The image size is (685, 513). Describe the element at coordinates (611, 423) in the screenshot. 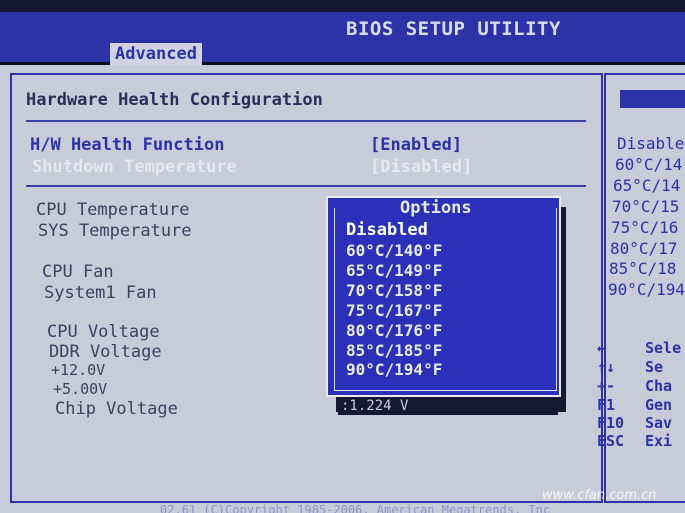

I see `f10-key: F10` at that location.